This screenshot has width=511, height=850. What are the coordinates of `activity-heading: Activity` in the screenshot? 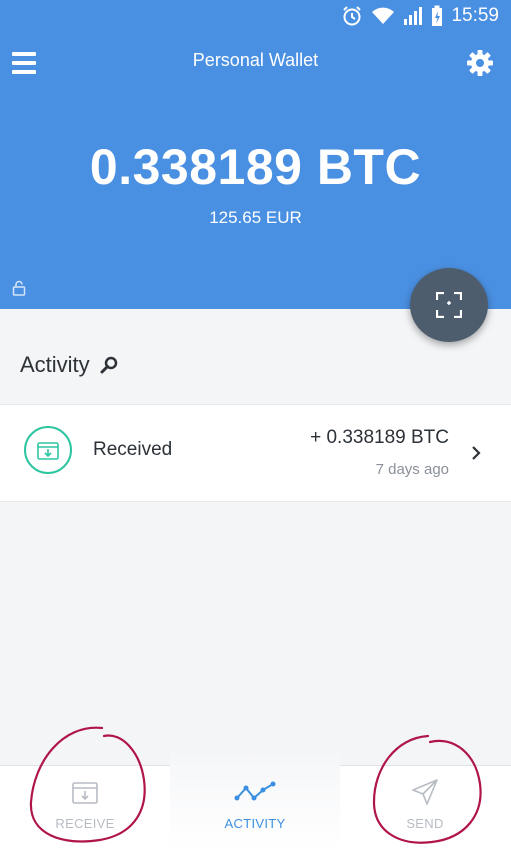 It's located at (69, 365).